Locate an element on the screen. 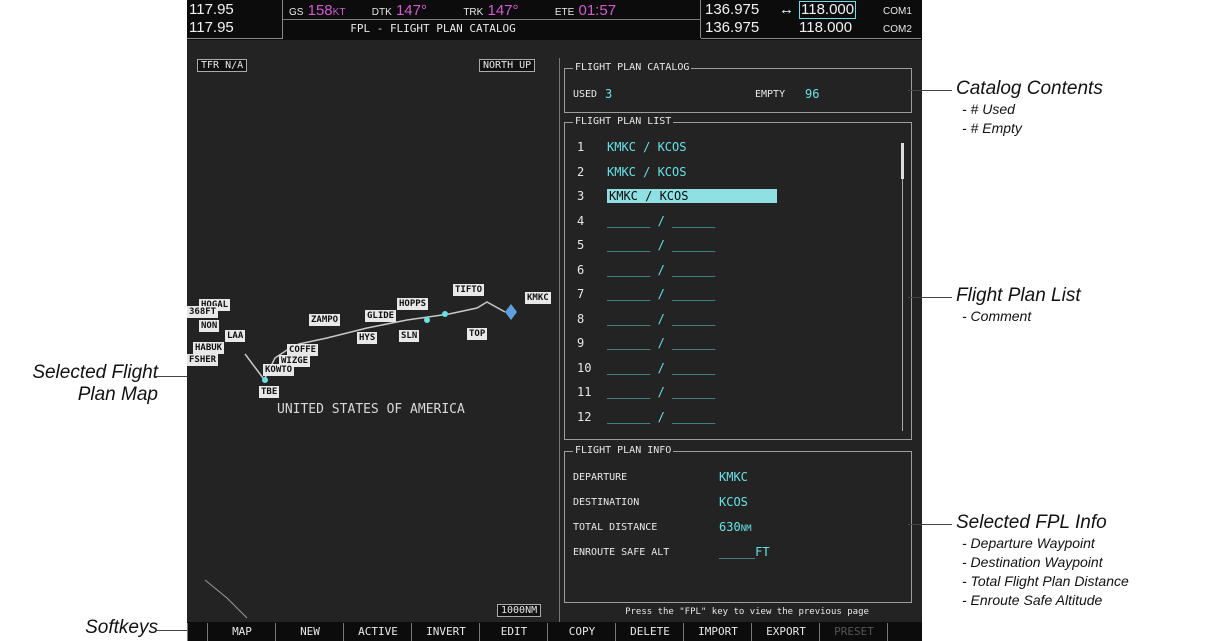 The height and width of the screenshot is (641, 1212). gs-label: GS is located at coordinates (296, 12).